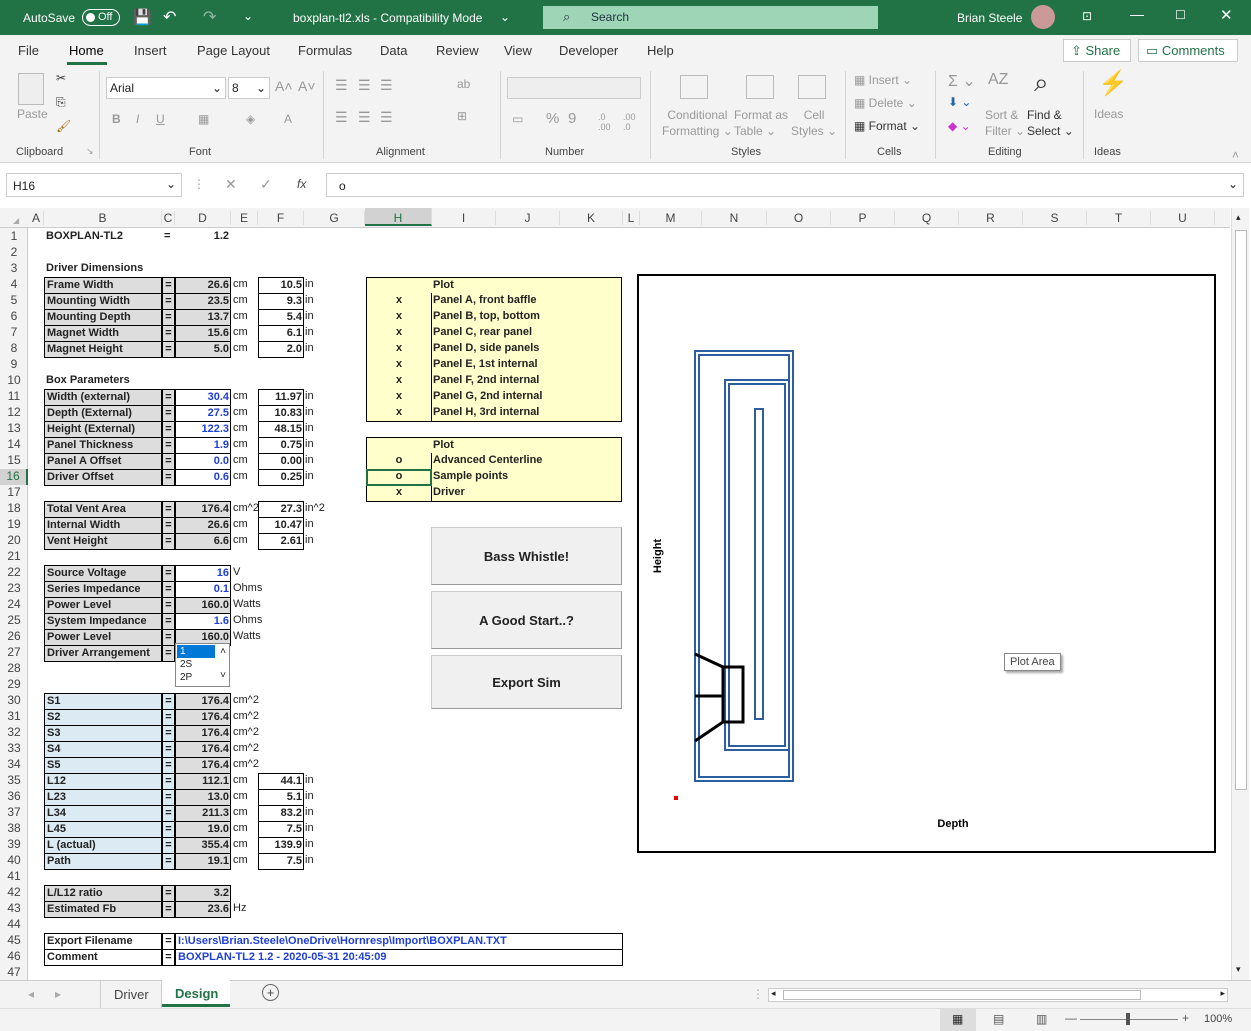  What do you see at coordinates (103, 477) in the screenshot?
I see `param-label: Driver Offset` at bounding box center [103, 477].